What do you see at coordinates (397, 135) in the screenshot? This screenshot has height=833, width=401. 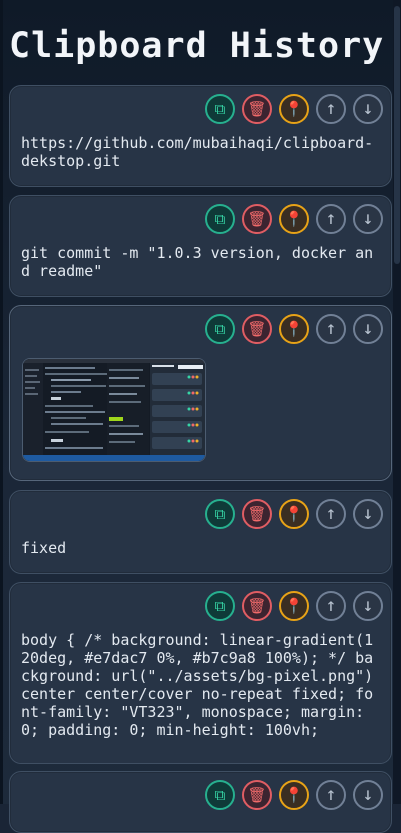 I see `scrollbar-thumb` at bounding box center [397, 135].